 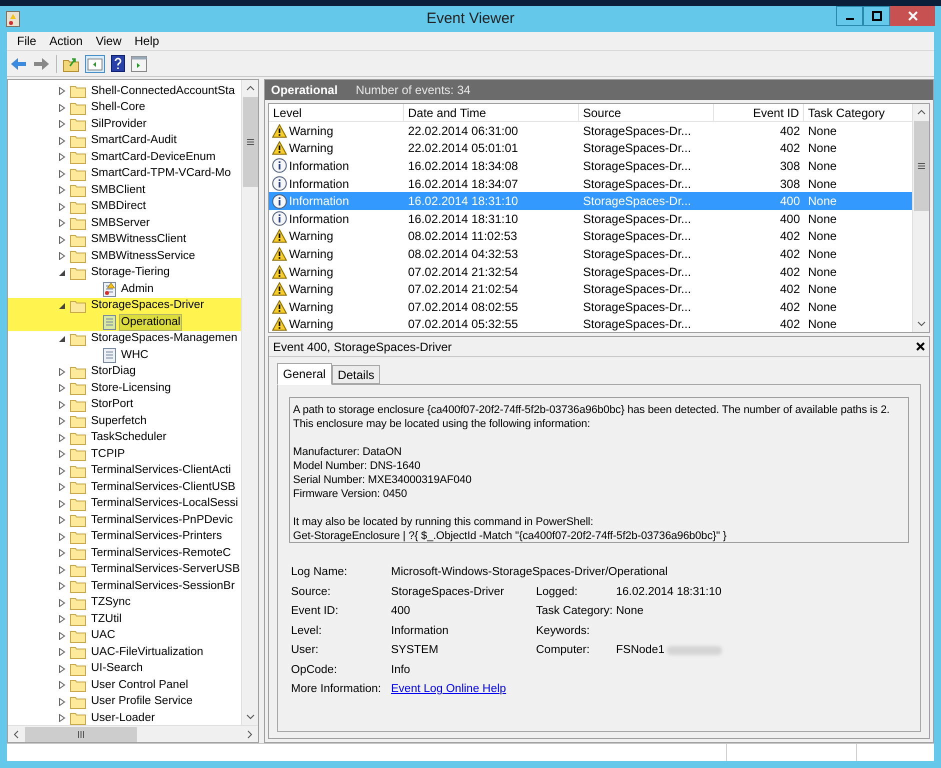 I want to click on tree-item: TerminalServices-ClientUSB, so click(x=163, y=487).